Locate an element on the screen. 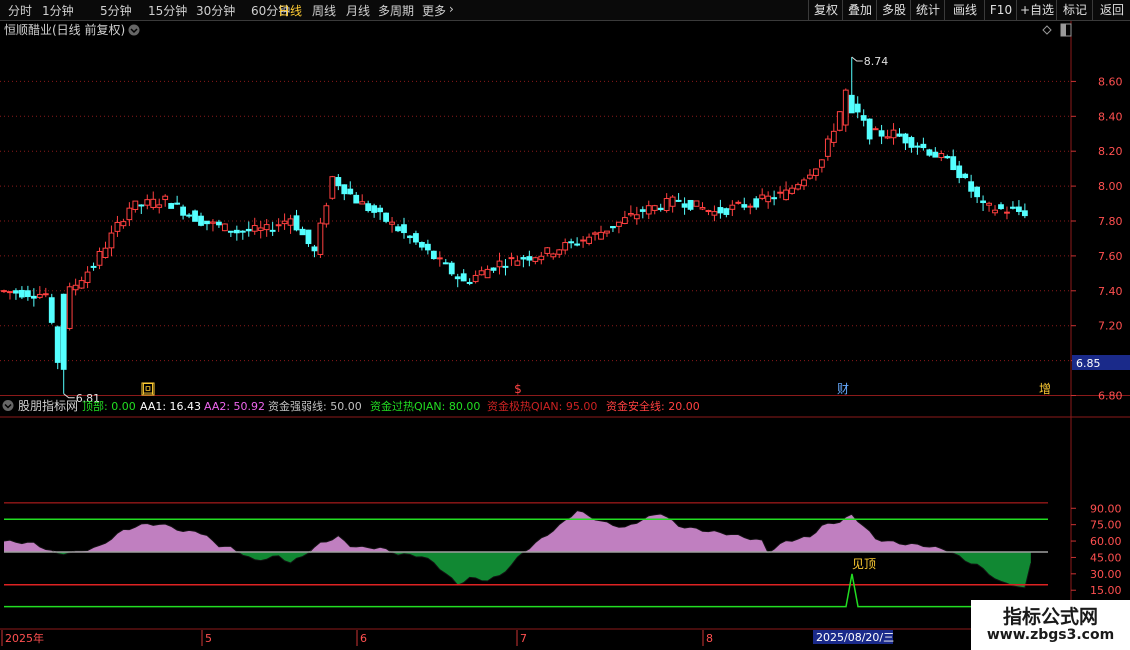 The image size is (1130, 650). indicator-field-6: 资金安全线: 20.00 is located at coordinates (653, 406).